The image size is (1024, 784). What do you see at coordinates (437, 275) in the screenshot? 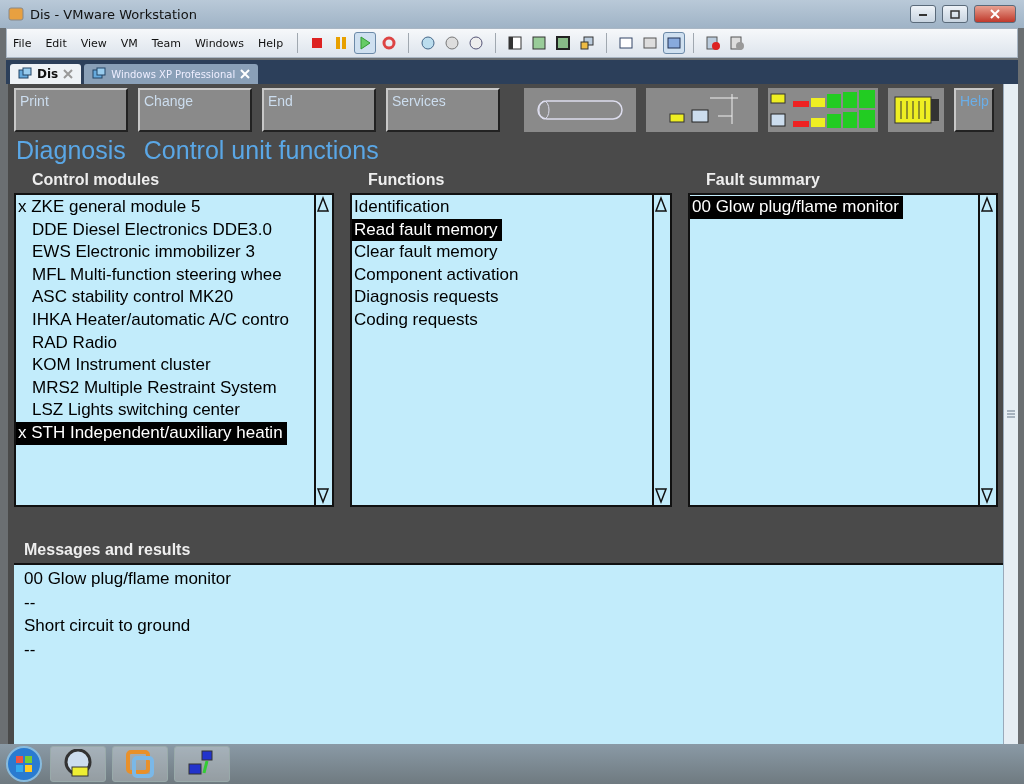
I see `list-item: Component activation` at bounding box center [437, 275].